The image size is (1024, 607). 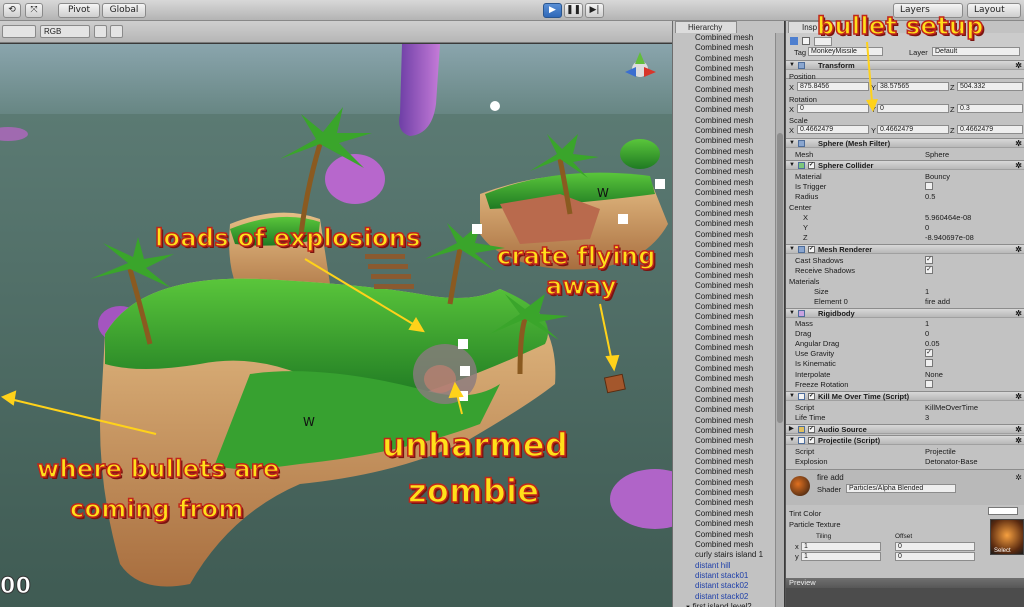 I want to click on materials-label: Materials, so click(x=804, y=281).